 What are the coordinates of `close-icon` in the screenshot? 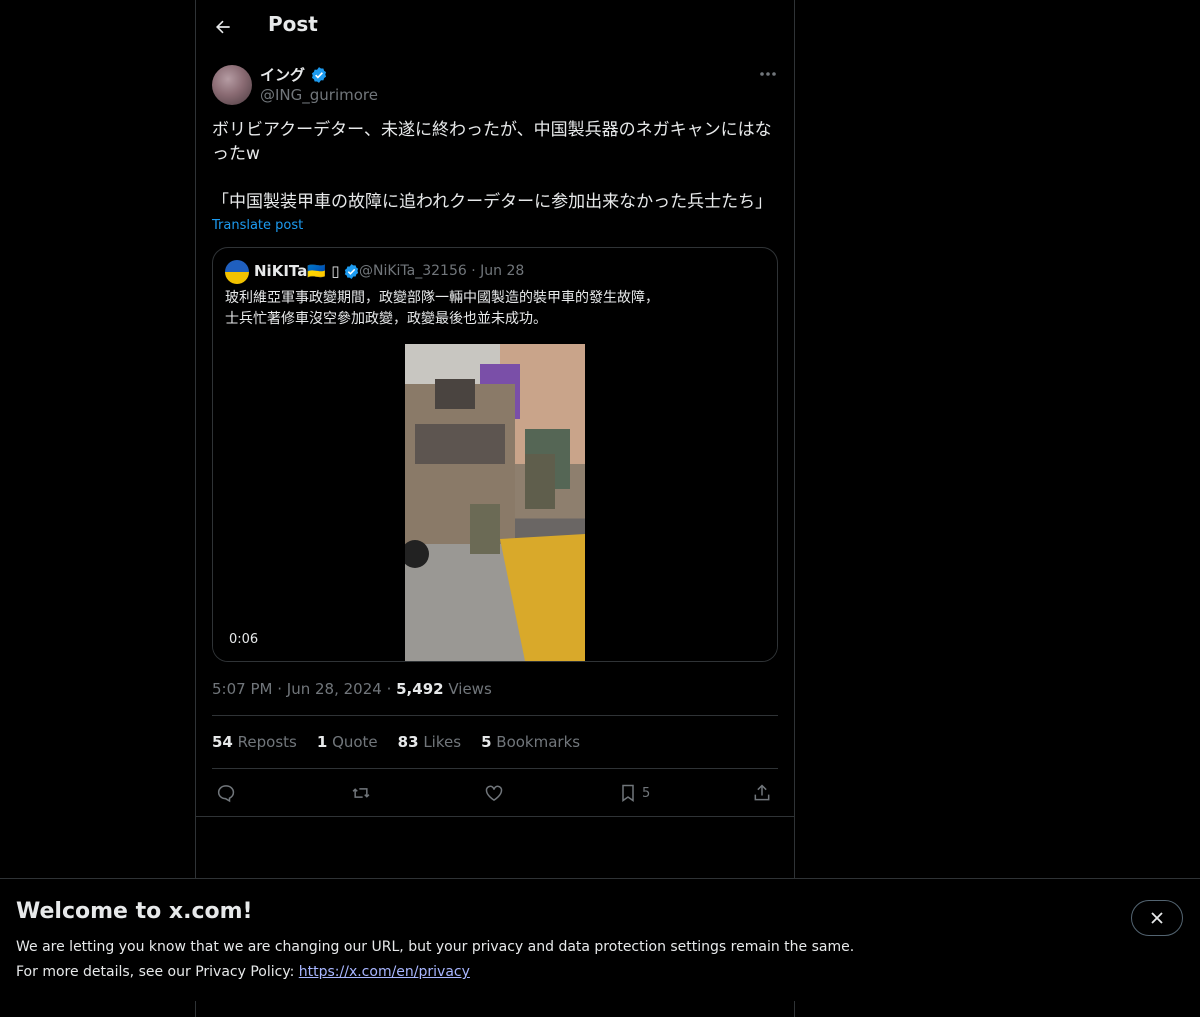 It's located at (1157, 918).